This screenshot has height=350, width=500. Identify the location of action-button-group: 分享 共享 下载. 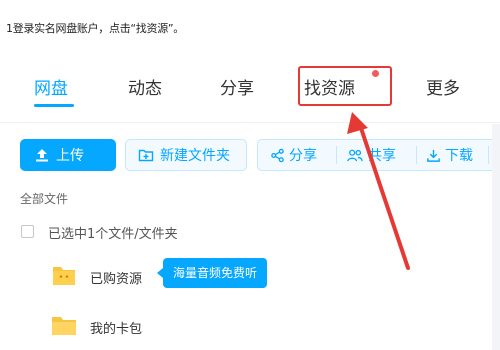
(378, 155).